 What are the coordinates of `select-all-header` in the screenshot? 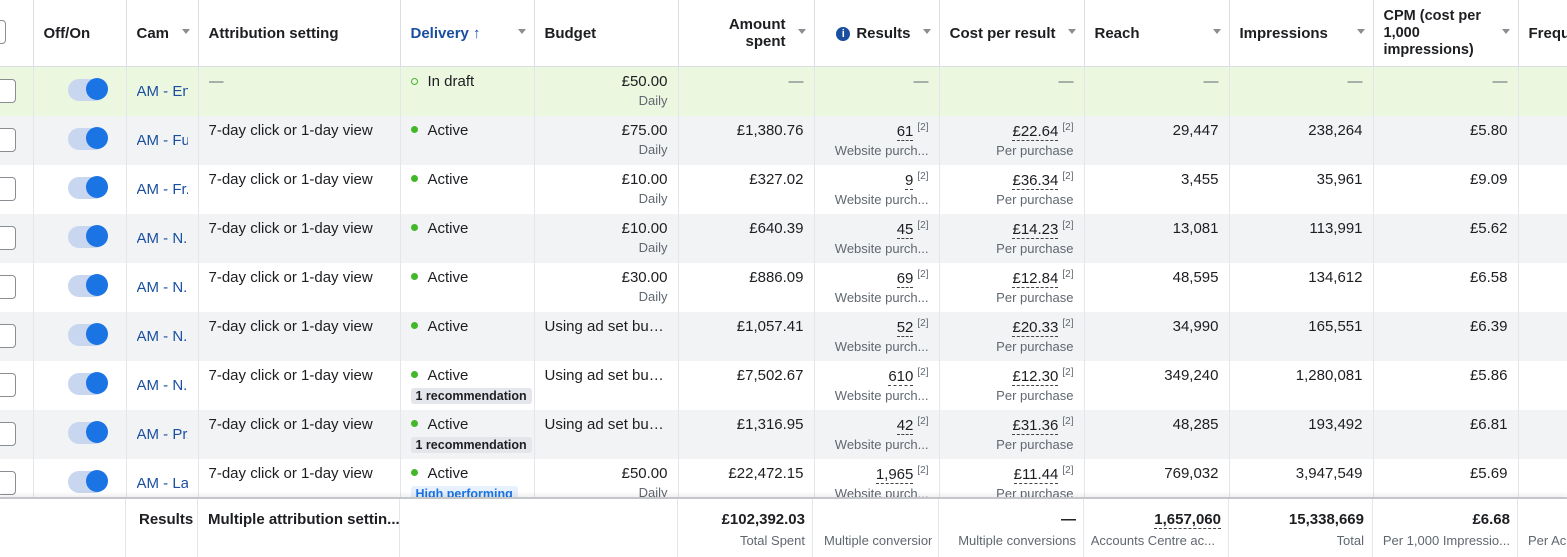 It's located at (17, 33).